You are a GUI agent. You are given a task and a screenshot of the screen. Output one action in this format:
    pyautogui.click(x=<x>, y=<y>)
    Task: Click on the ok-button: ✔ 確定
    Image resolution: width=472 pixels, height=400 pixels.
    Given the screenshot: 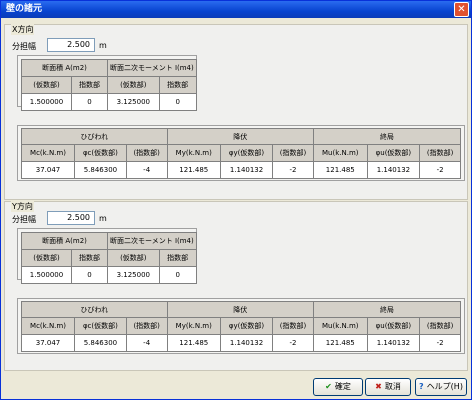 What is the action you would take?
    pyautogui.click(x=338, y=387)
    